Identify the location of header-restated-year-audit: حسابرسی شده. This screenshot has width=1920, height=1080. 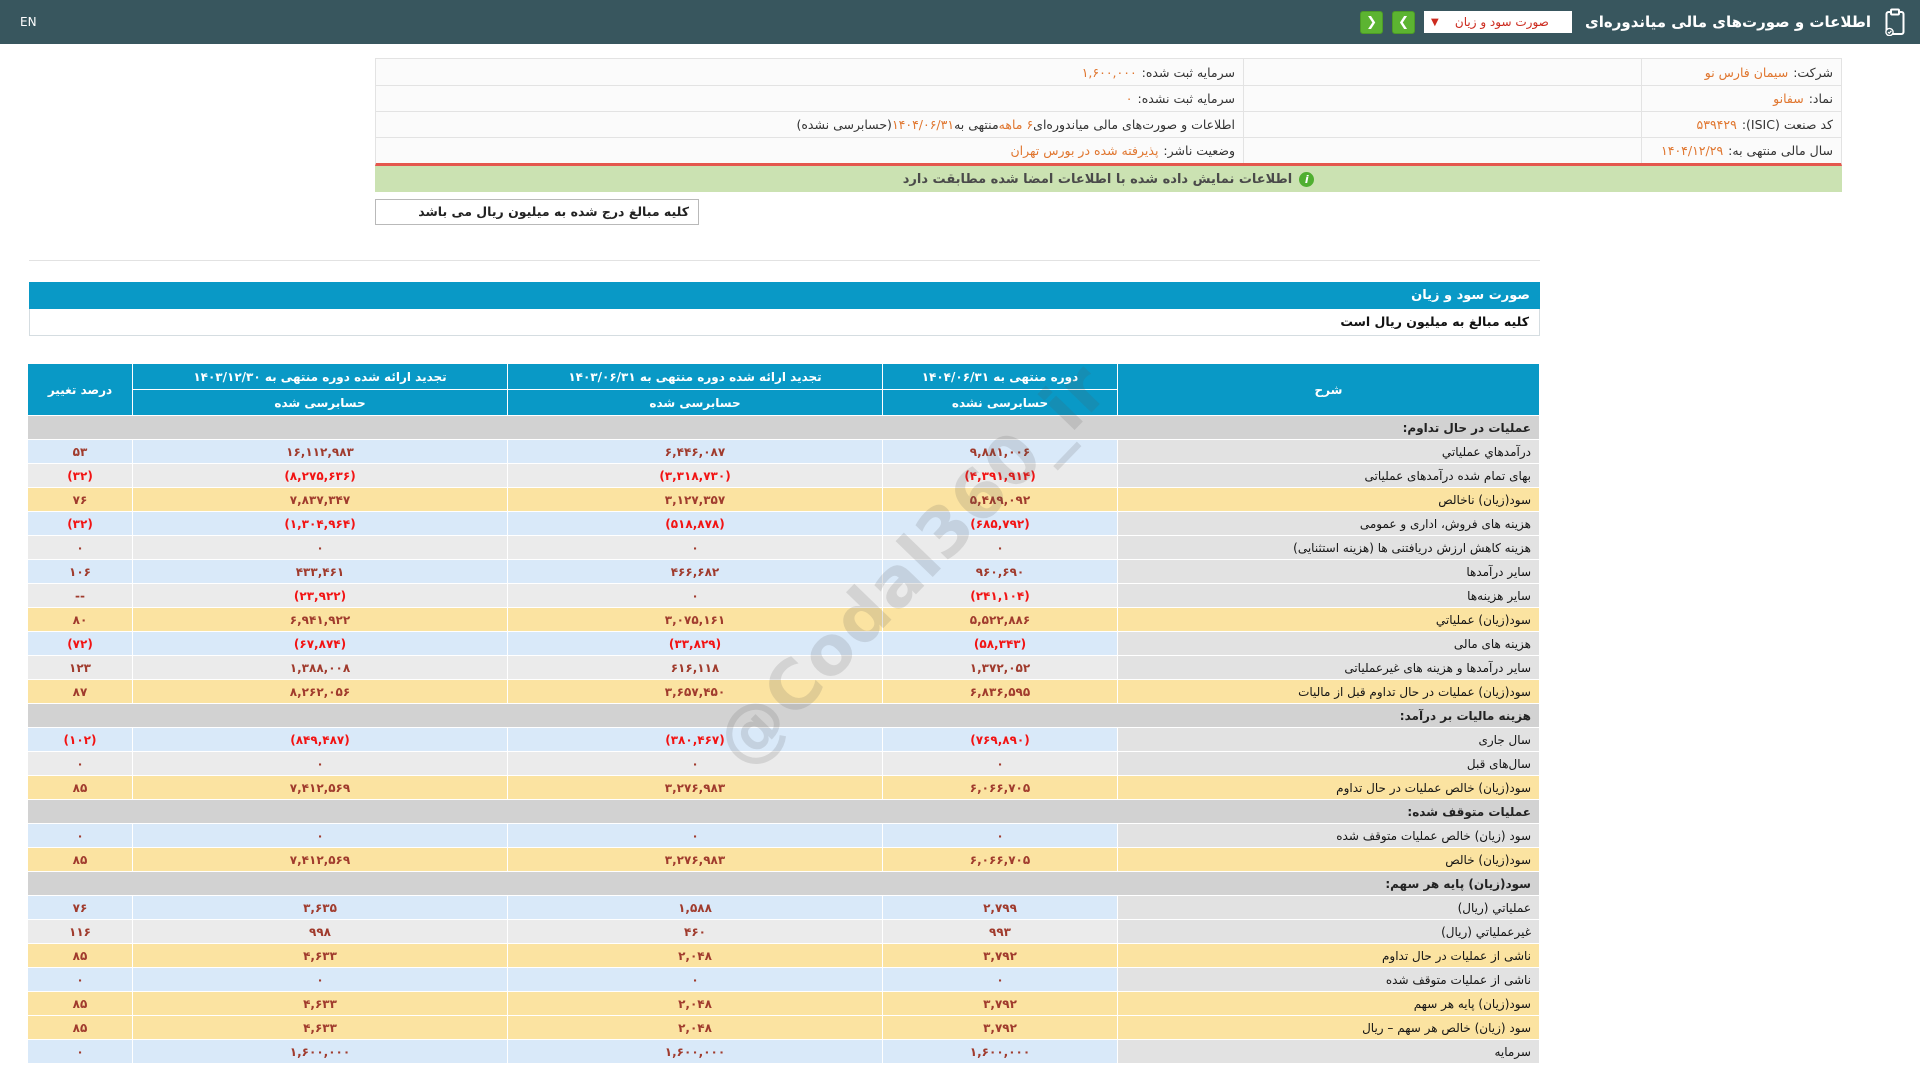
(320, 402).